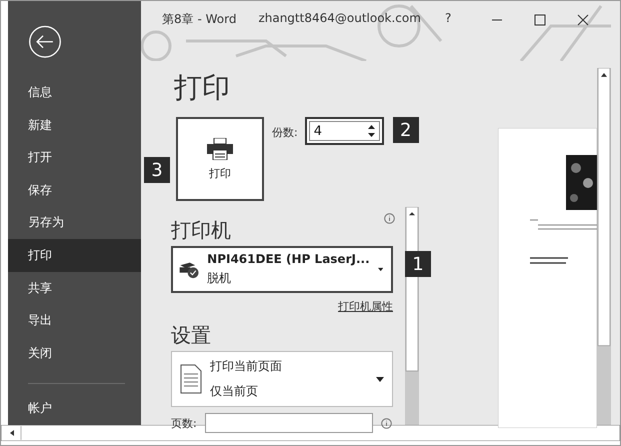 The height and width of the screenshot is (446, 621). I want to click on back-icon, so click(45, 42).